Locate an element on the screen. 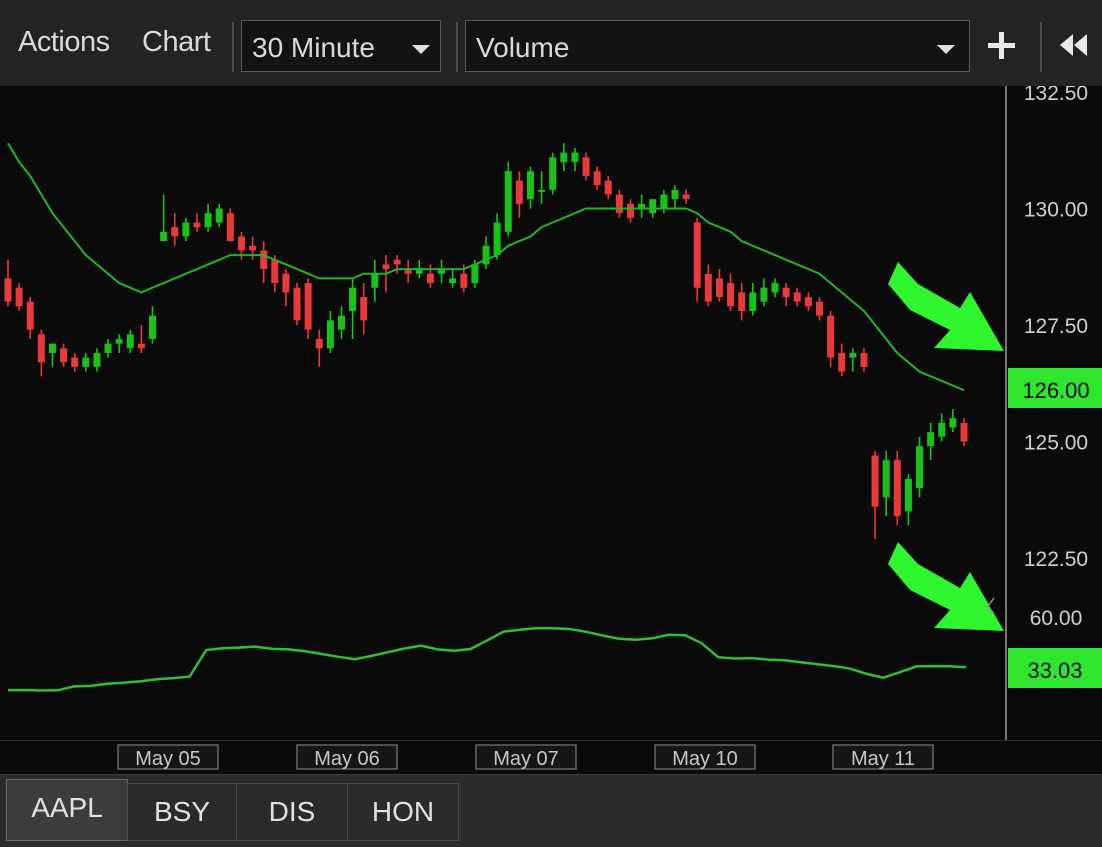 This screenshot has height=847, width=1102. price-tick-label: 132.50 is located at coordinates (1056, 95).